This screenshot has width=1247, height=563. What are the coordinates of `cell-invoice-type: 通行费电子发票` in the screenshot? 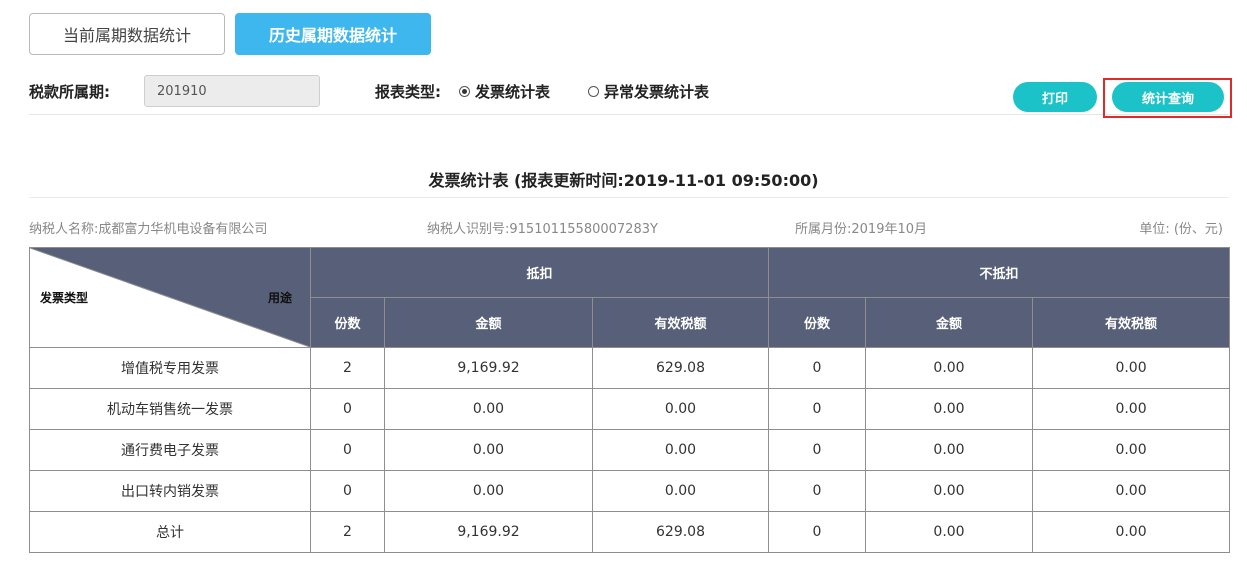 It's located at (170, 450).